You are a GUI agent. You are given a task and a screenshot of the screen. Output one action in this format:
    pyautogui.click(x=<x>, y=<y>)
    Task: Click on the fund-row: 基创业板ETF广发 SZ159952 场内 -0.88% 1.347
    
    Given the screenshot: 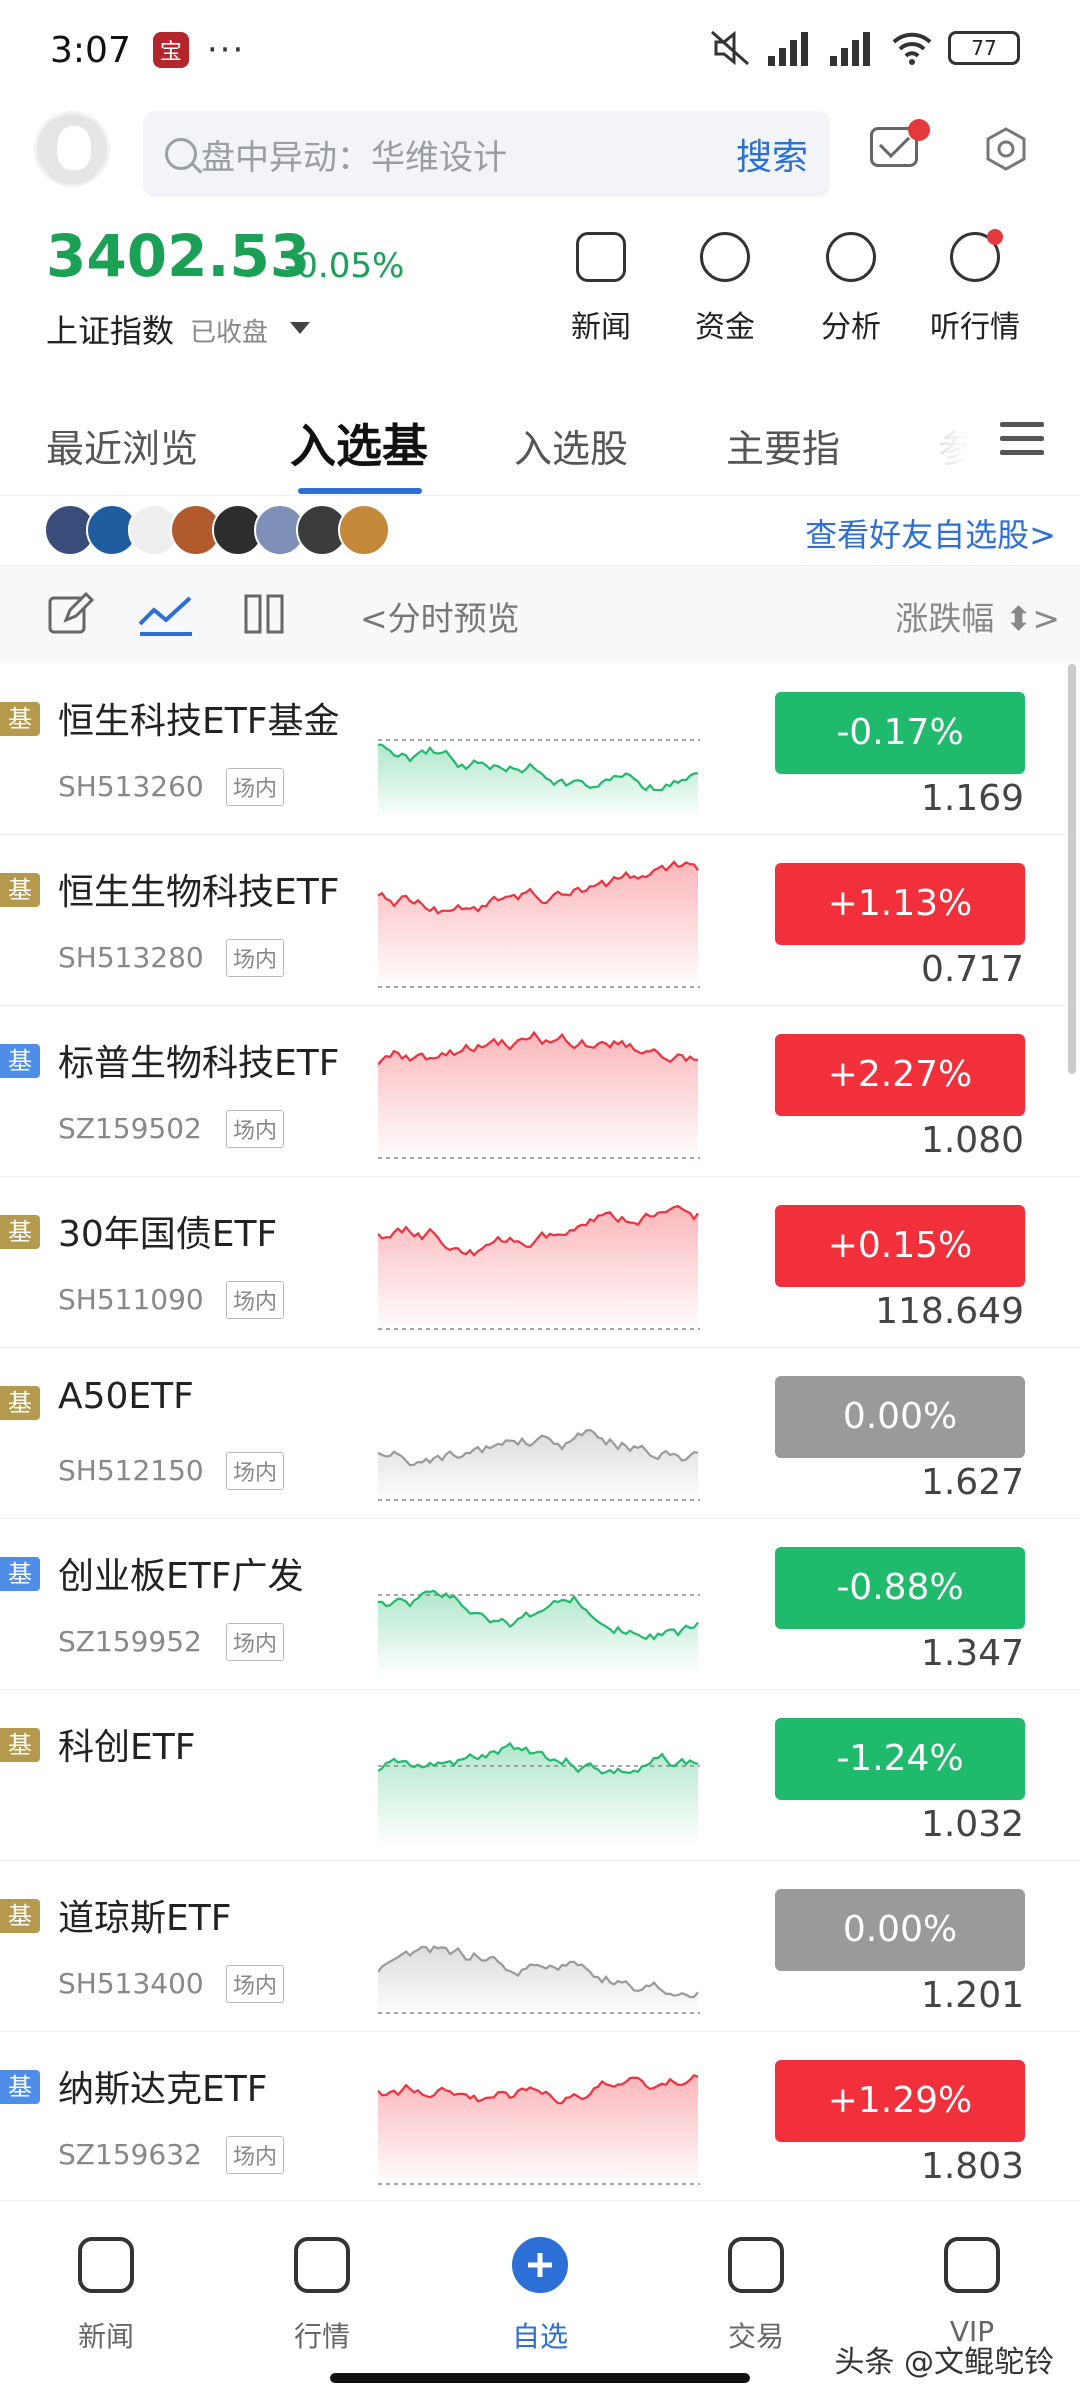 What is the action you would take?
    pyautogui.click(x=540, y=1604)
    